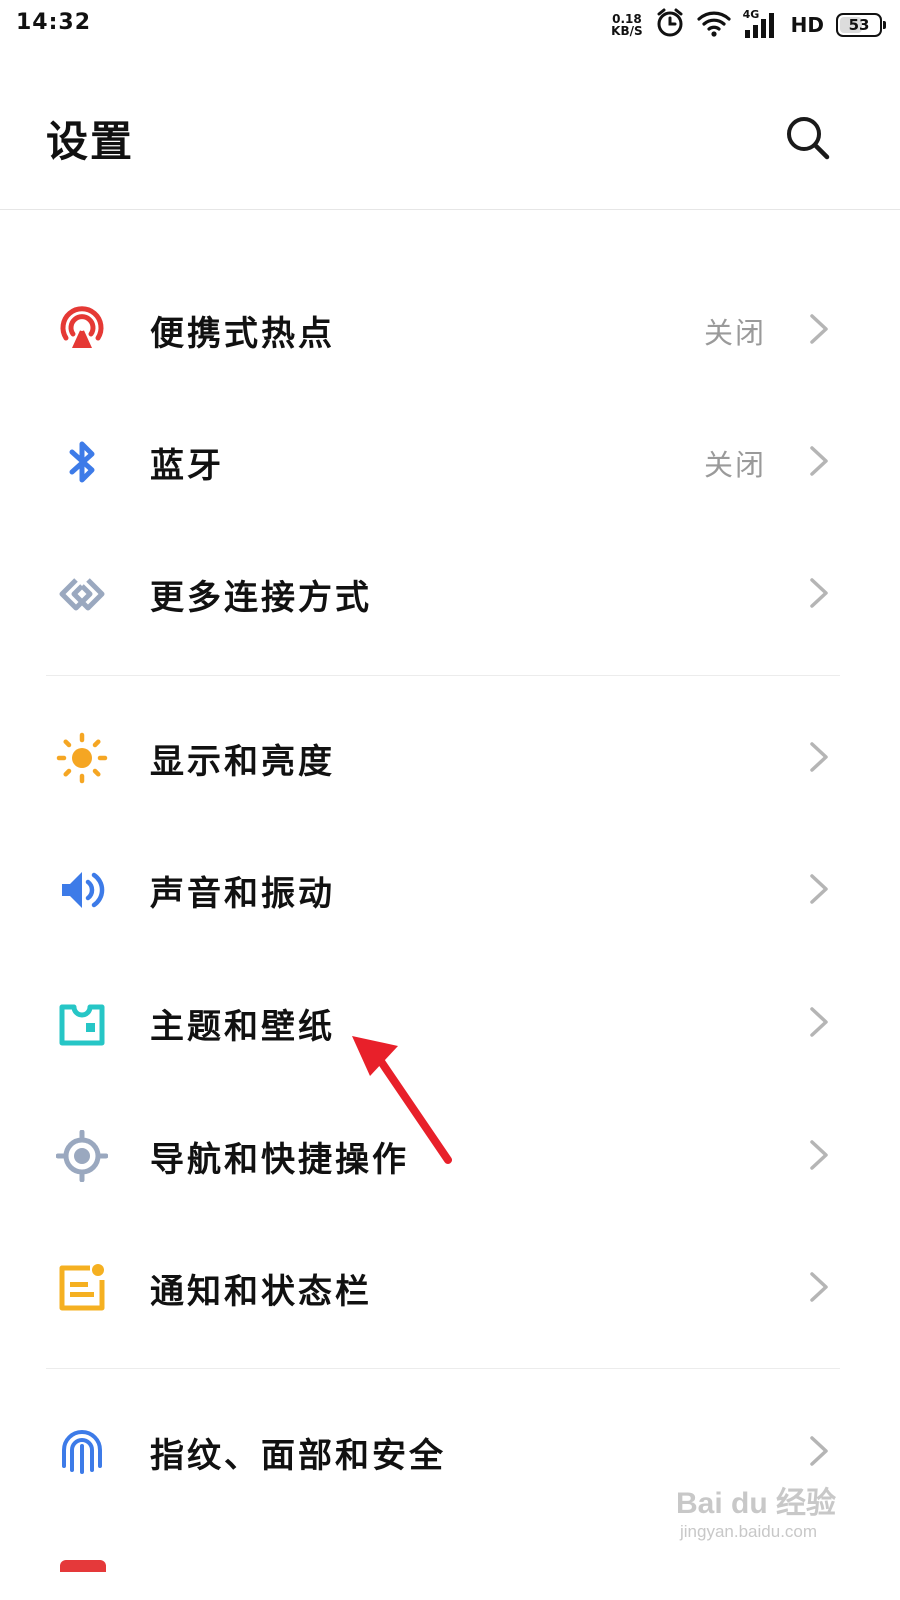 This screenshot has width=900, height=1600. I want to click on settings-item-label: 蓝牙, so click(187, 466).